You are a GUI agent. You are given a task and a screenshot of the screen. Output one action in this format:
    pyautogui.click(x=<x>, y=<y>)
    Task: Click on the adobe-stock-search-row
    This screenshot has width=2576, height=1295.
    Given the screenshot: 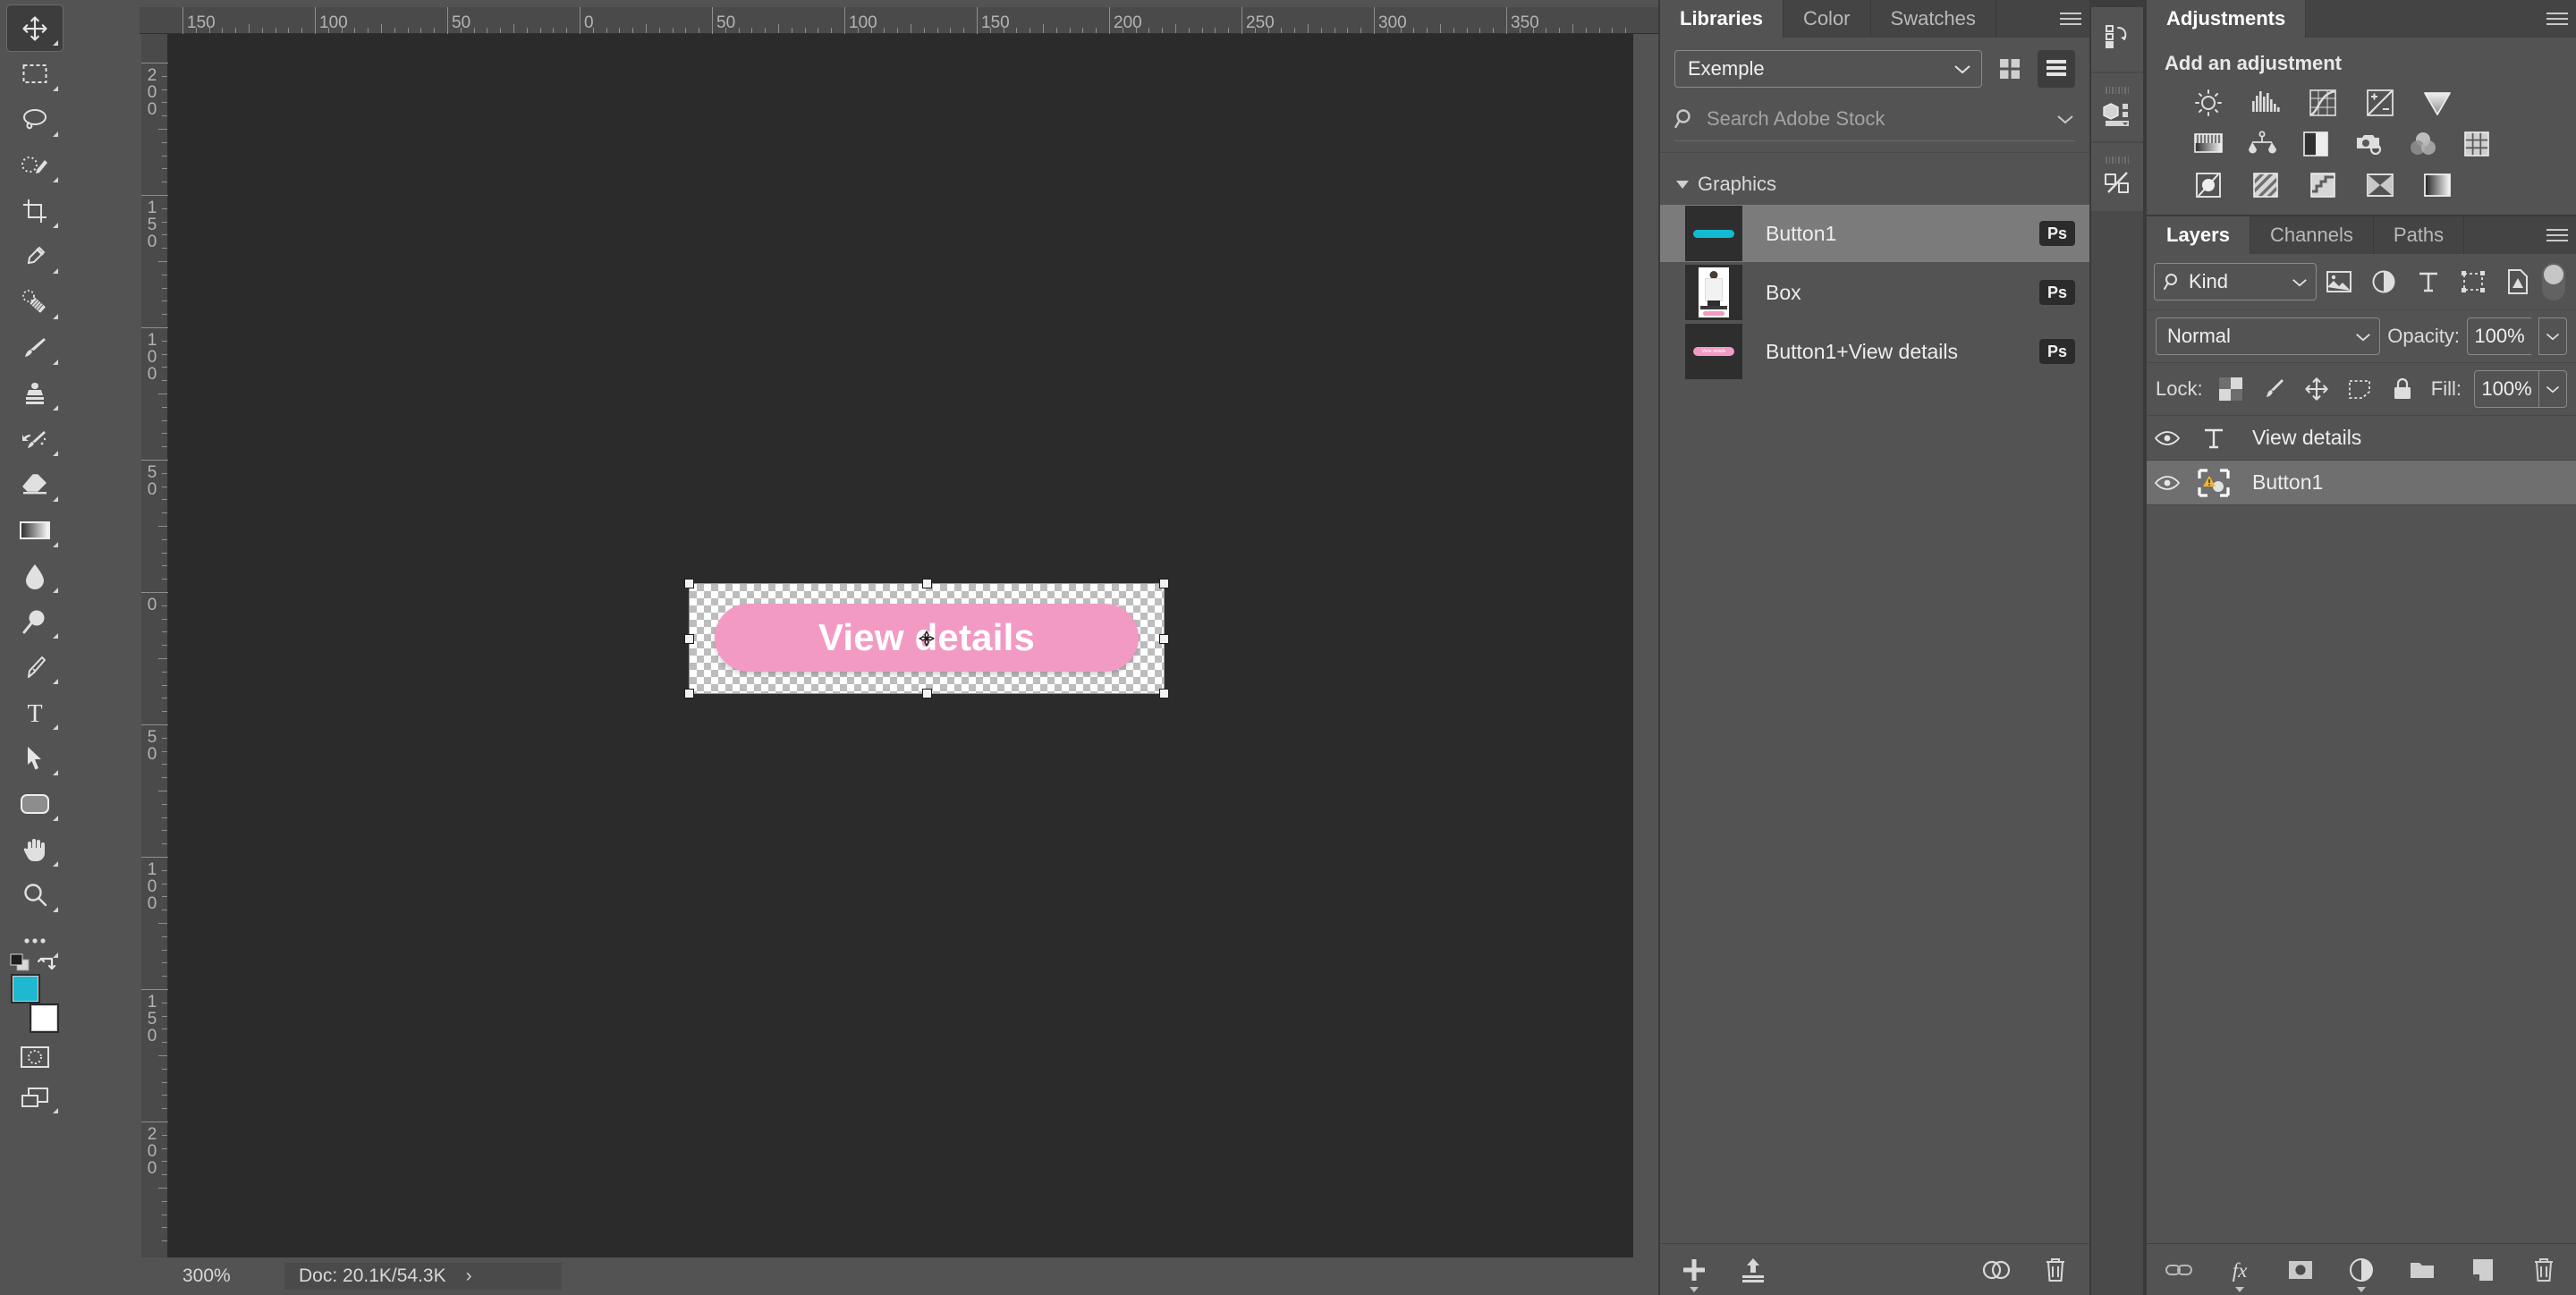 What is the action you would take?
    pyautogui.click(x=1874, y=122)
    